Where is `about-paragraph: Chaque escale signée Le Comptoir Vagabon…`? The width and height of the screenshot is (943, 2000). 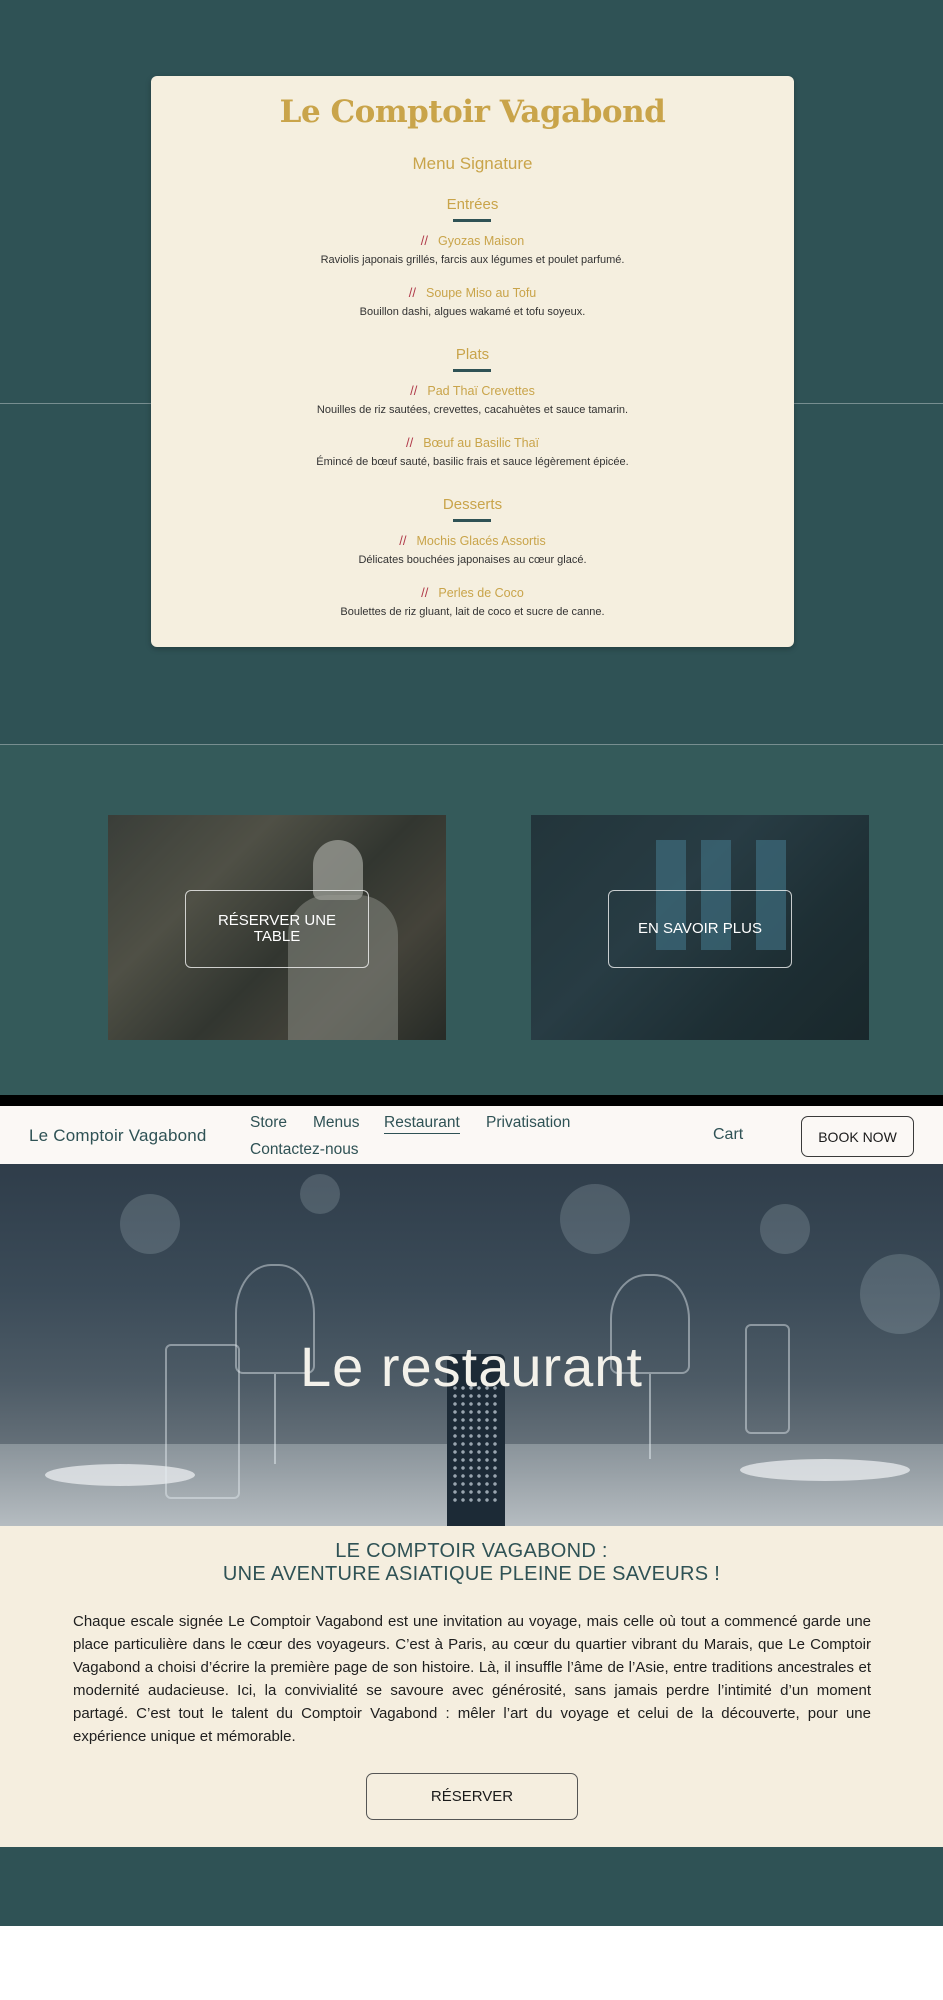
about-paragraph: Chaque escale signée Le Comptoir Vagabon… is located at coordinates (472, 1679).